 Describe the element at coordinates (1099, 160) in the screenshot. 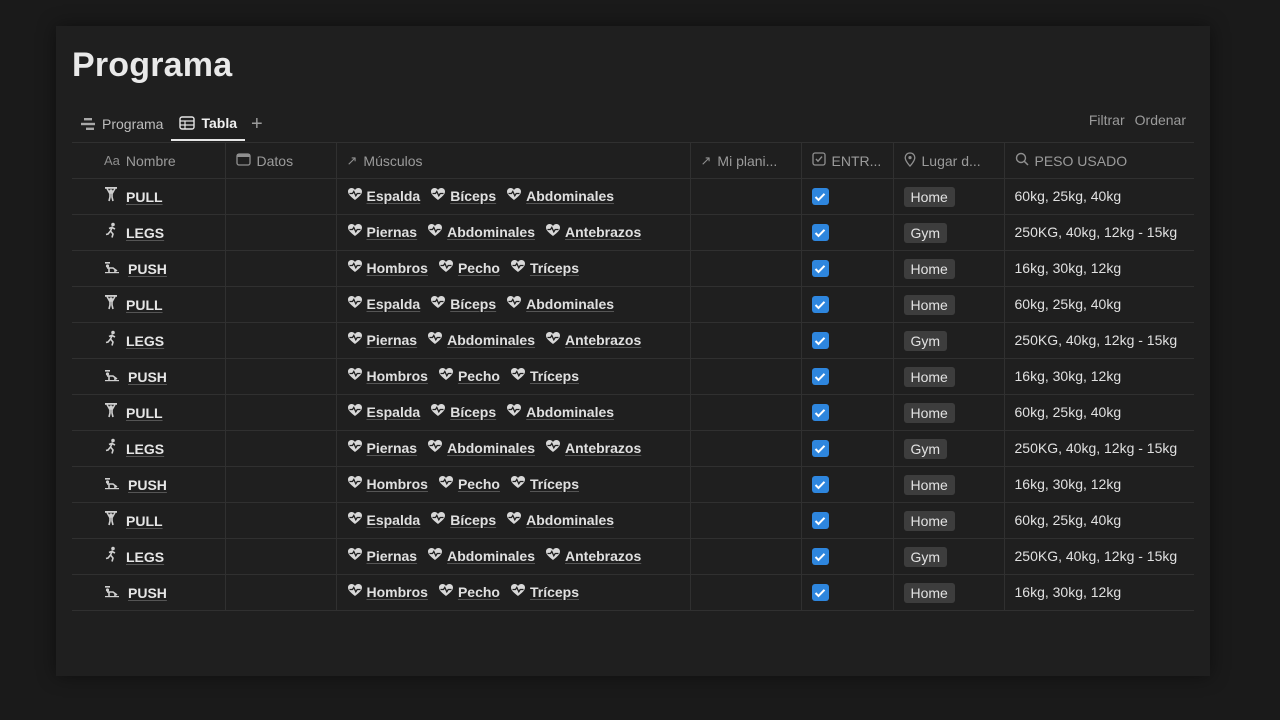

I see `column-header-peso-usado: PESO USADO` at that location.